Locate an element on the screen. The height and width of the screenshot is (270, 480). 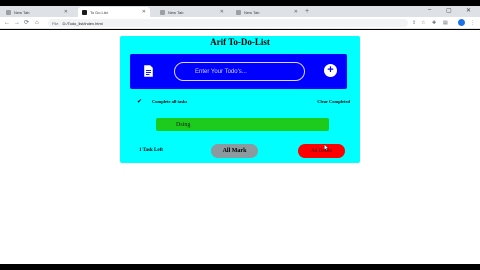
maximize-button: ▢ is located at coordinates (449, 10).